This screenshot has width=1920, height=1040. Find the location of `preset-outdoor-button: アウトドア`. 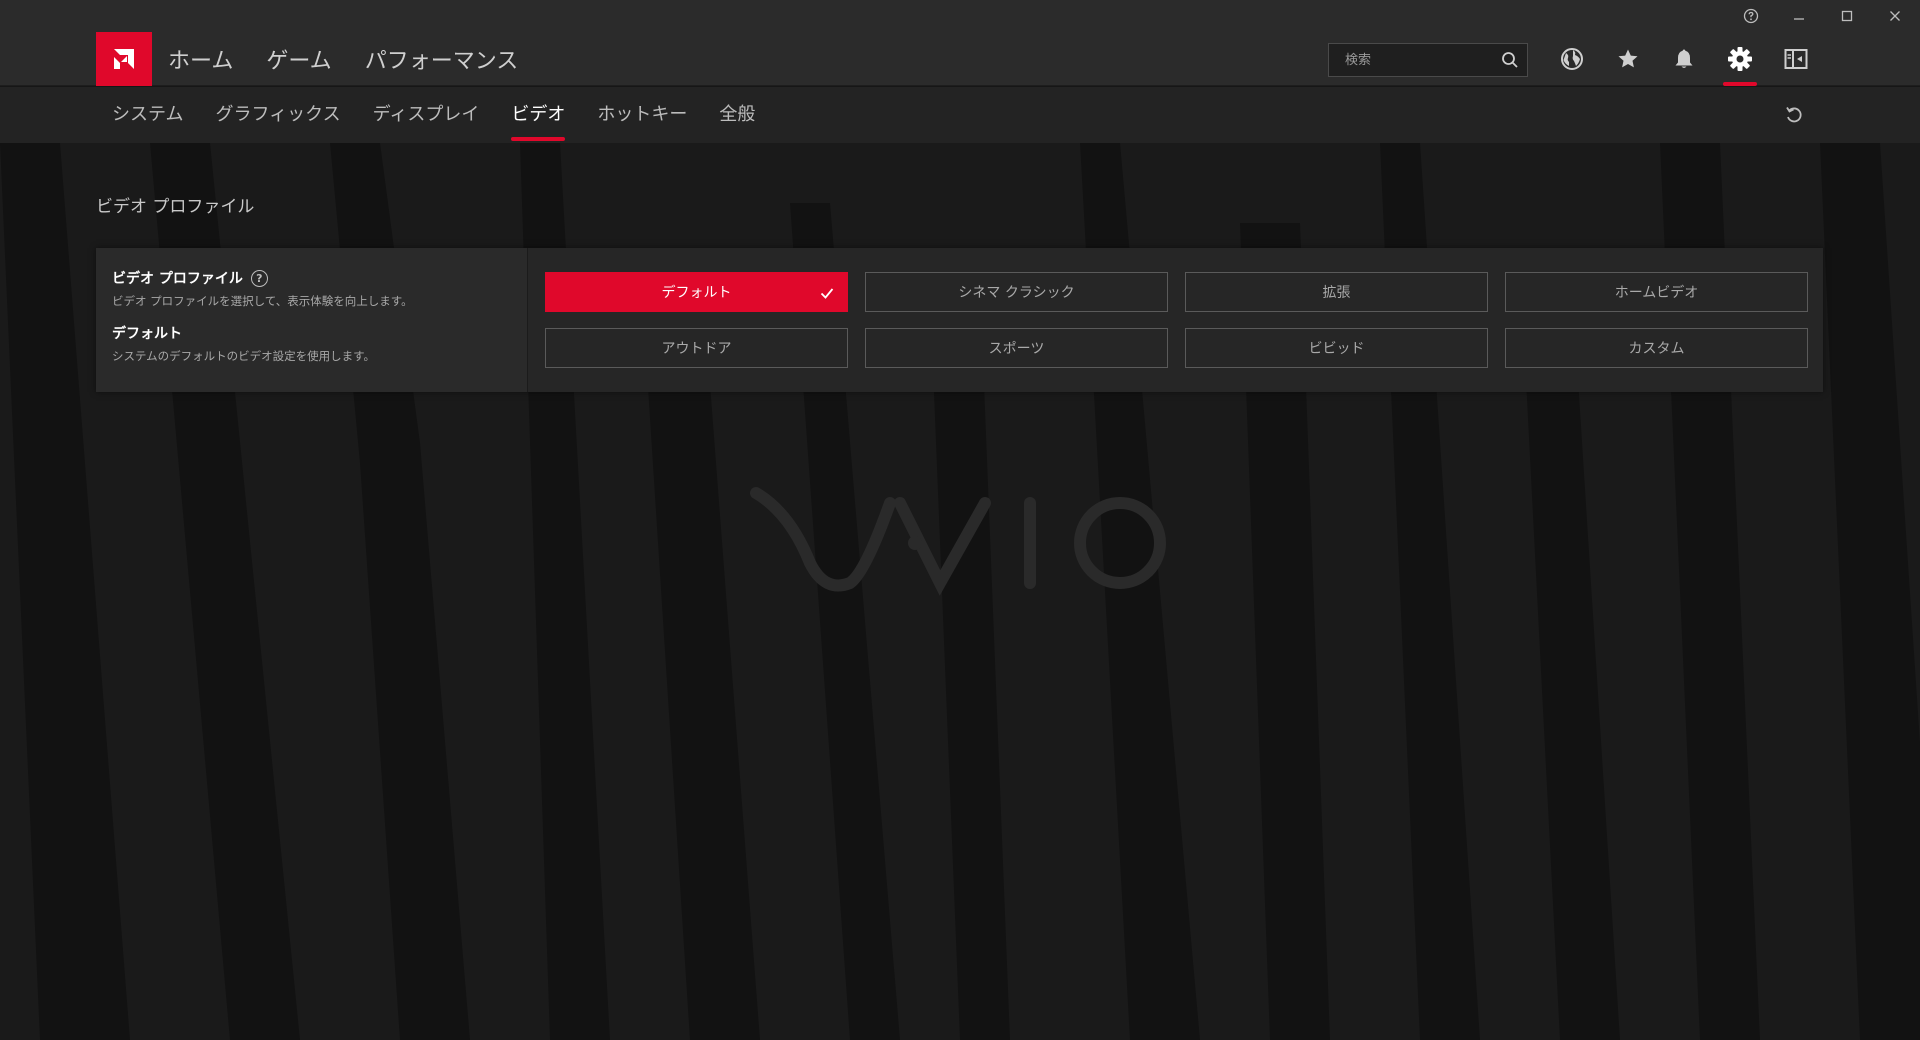

preset-outdoor-button: アウトドア is located at coordinates (696, 348).